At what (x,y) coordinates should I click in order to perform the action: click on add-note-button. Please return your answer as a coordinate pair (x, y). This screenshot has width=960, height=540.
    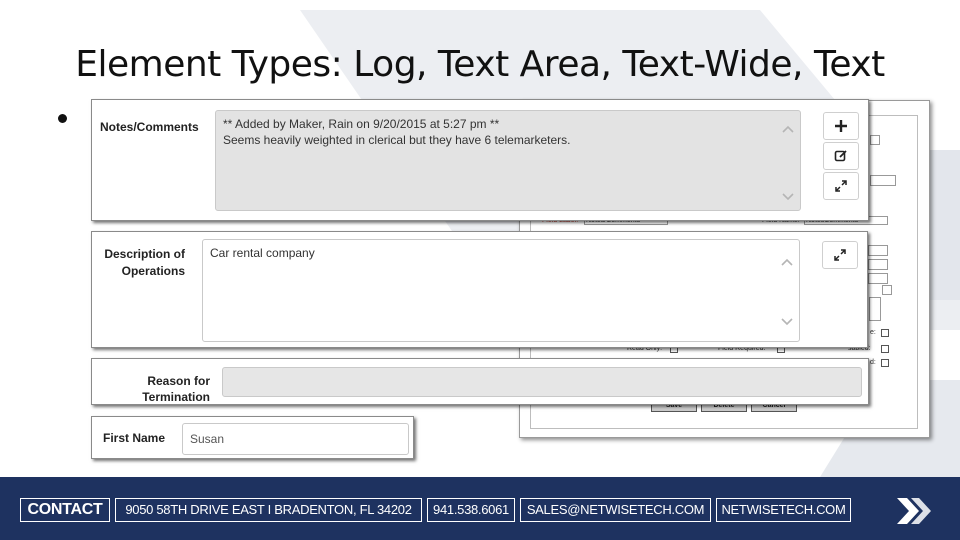
    Looking at the image, I should click on (841, 126).